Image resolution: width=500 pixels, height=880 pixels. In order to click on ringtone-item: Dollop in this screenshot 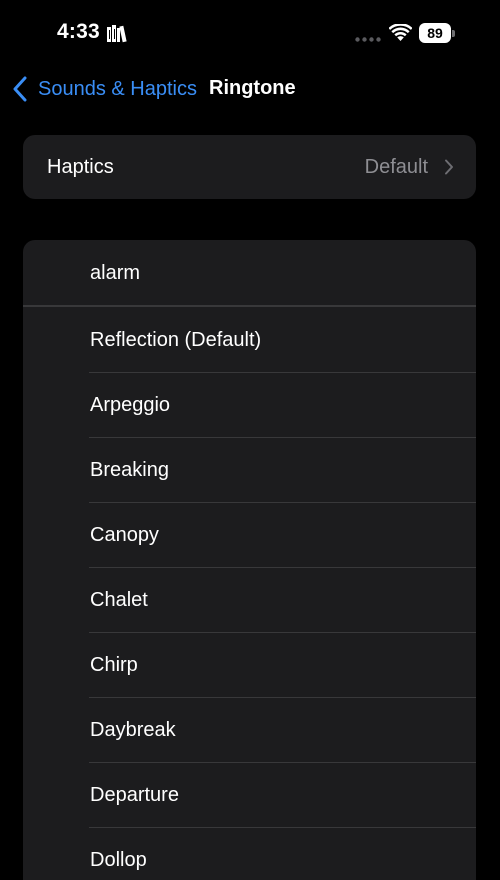, I will do `click(249, 854)`.